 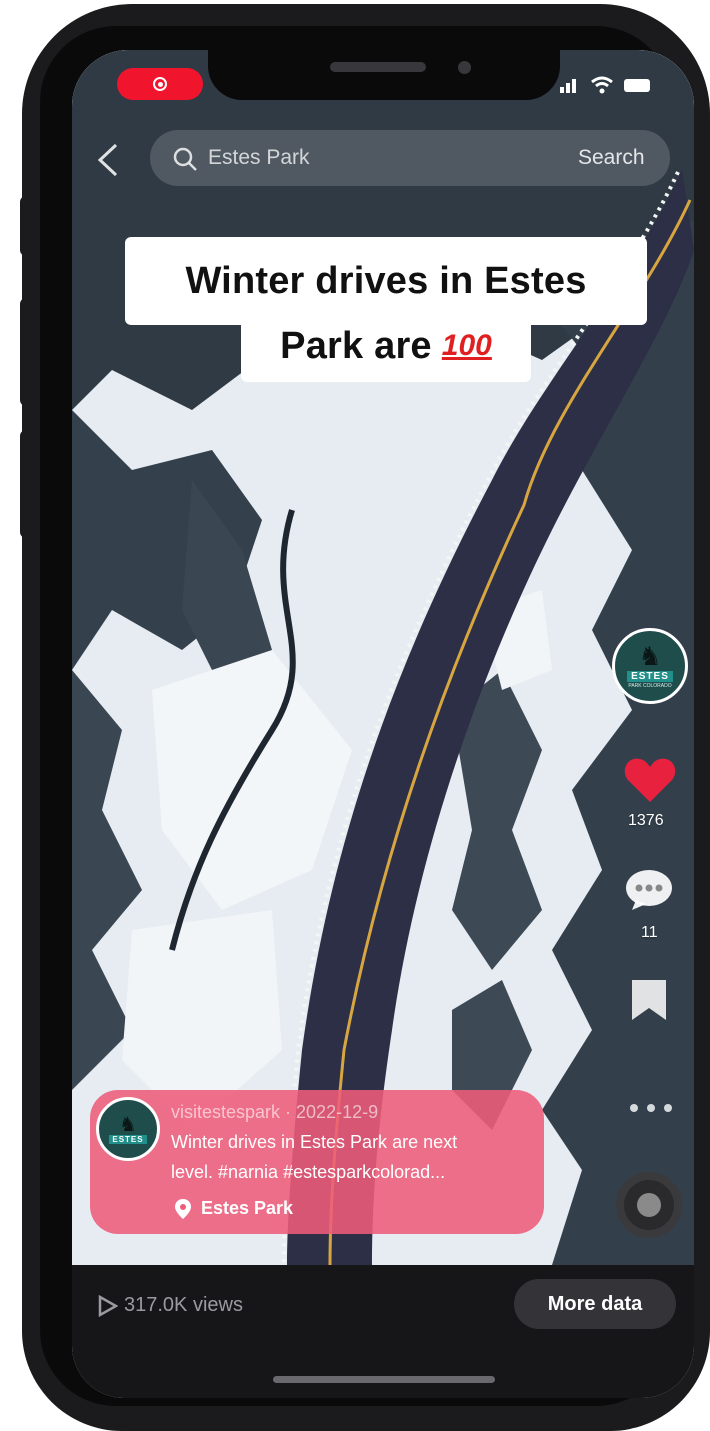 What do you see at coordinates (649, 890) in the screenshot?
I see `comment-icon` at bounding box center [649, 890].